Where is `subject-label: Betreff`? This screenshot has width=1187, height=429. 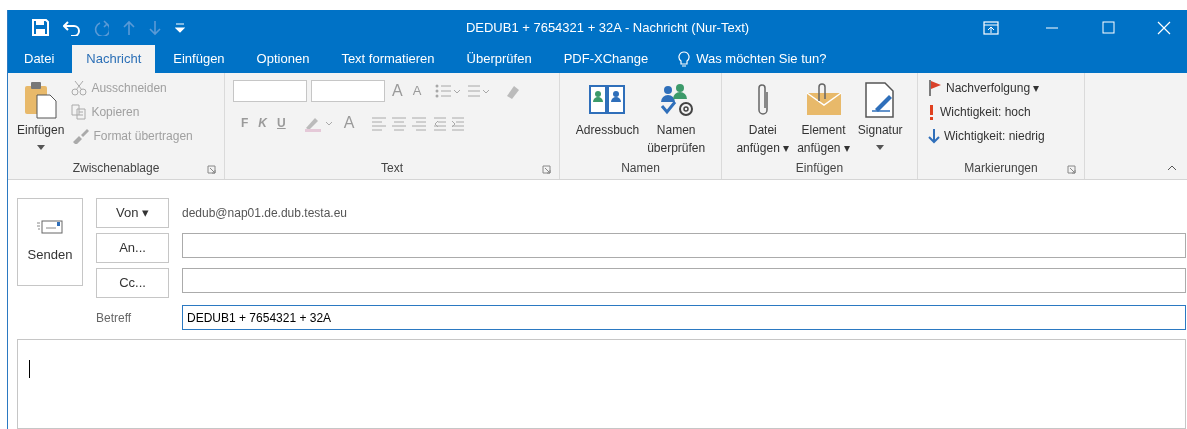
subject-label: Betreff is located at coordinates (114, 318).